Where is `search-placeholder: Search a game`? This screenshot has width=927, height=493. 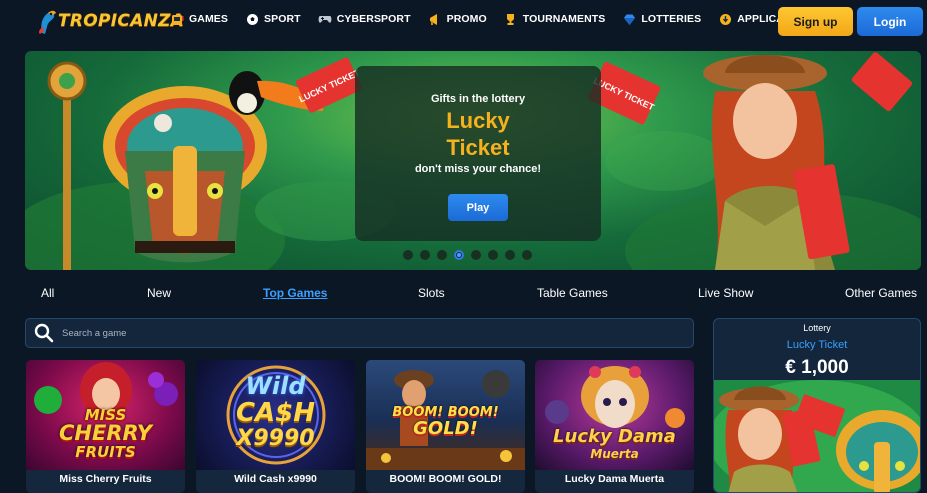
search-placeholder: Search a game is located at coordinates (94, 333).